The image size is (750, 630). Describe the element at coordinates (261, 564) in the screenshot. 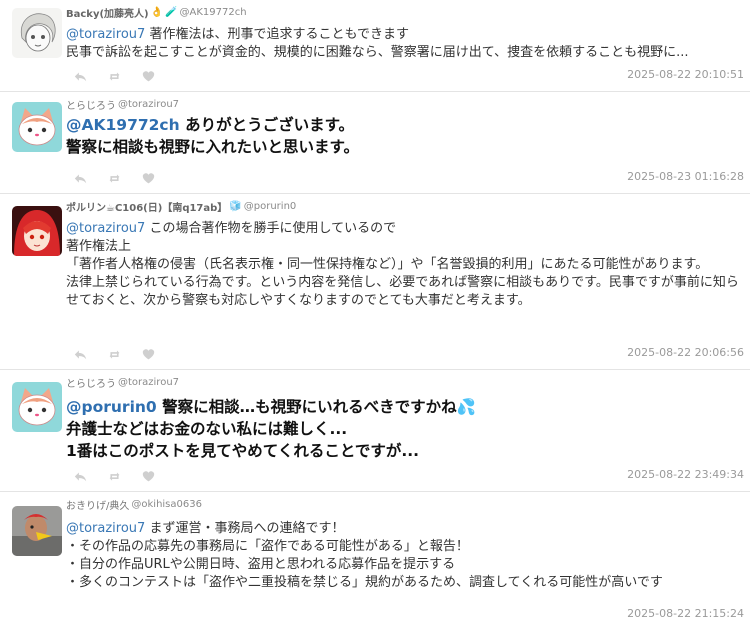

I see `post-text: ・自分の作品URLや公開日時、盗用と思われる応募作品を提示する` at that location.